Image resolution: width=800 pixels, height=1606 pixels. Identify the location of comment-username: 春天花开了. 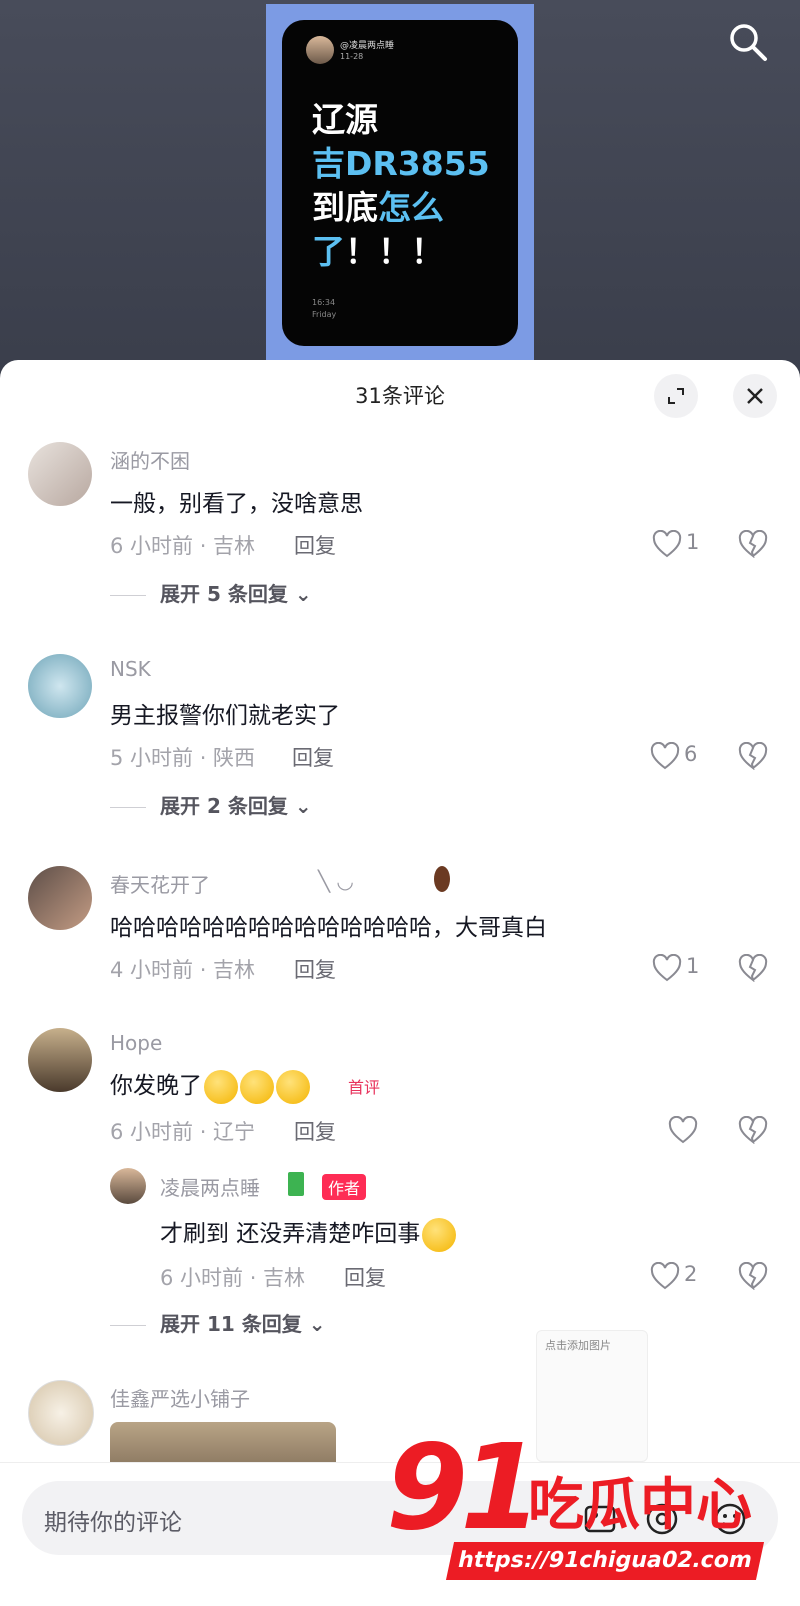
(160, 883).